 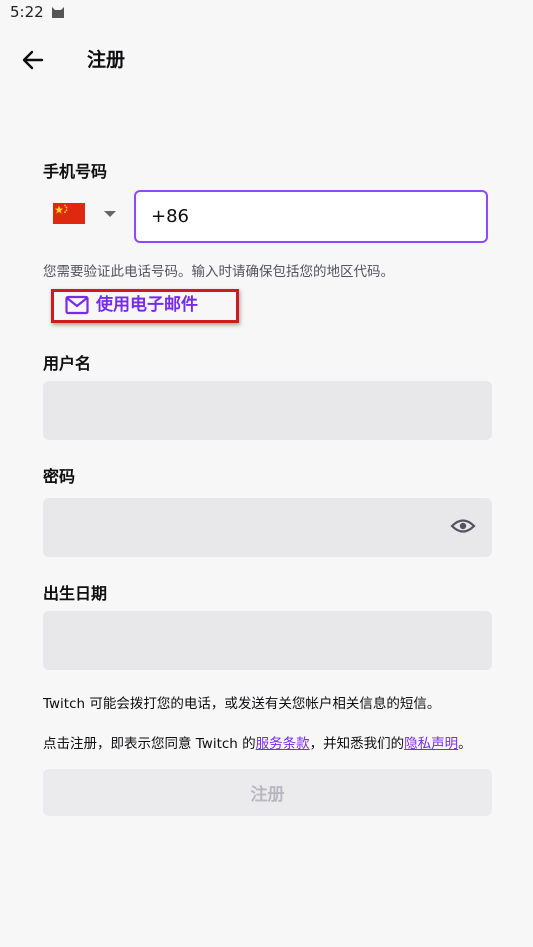 I want to click on use-email-link: 使用电子邮件, so click(x=145, y=306).